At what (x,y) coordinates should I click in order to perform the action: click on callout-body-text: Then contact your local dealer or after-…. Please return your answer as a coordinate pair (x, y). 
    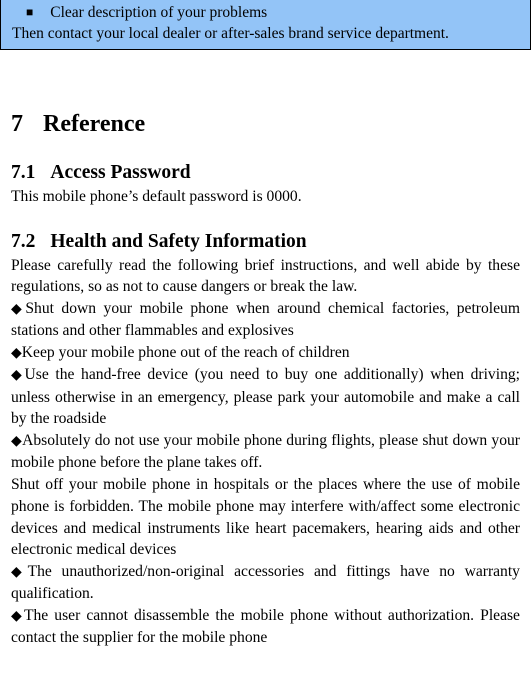
    Looking at the image, I should click on (230, 33).